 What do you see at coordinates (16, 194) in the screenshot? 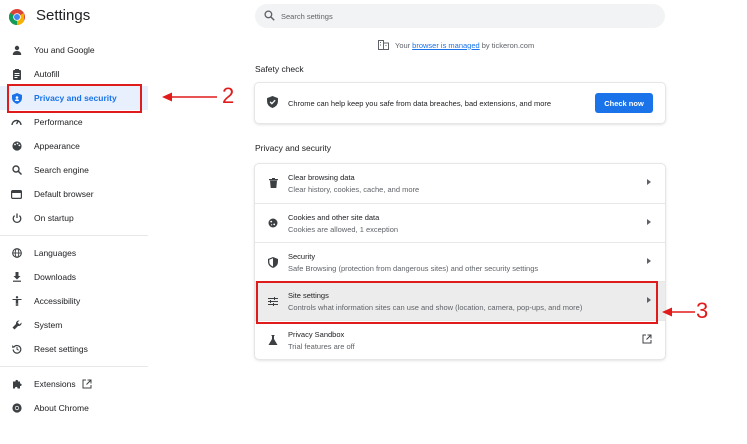
I see `browser-icon` at bounding box center [16, 194].